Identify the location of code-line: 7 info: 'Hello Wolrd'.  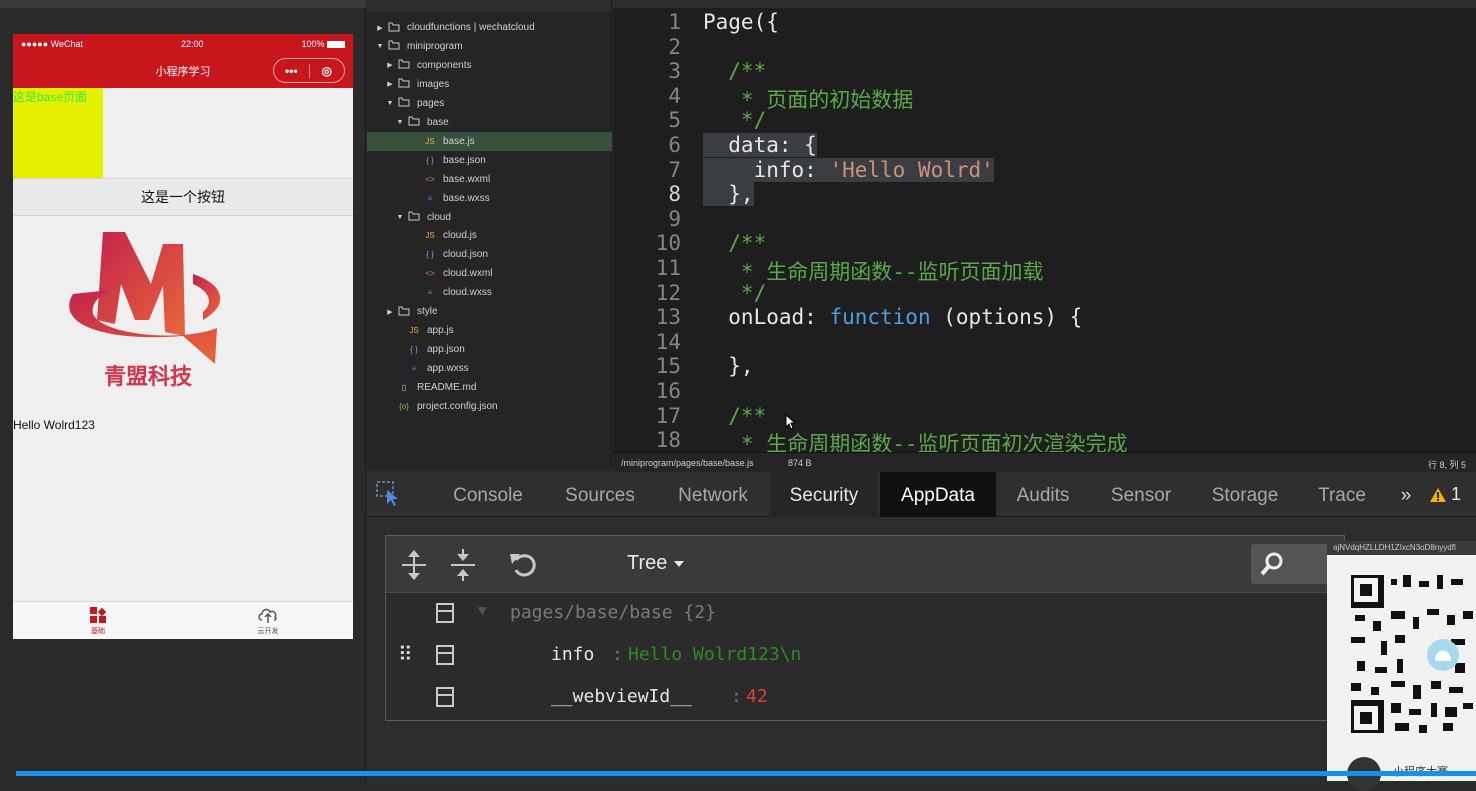
(1044, 169).